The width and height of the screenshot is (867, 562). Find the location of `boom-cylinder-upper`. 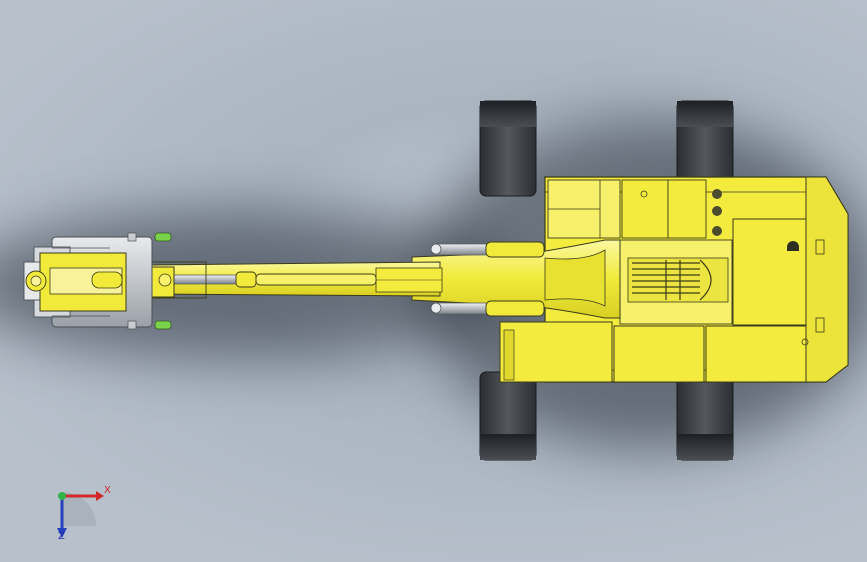

boom-cylinder-upper is located at coordinates (487, 249).